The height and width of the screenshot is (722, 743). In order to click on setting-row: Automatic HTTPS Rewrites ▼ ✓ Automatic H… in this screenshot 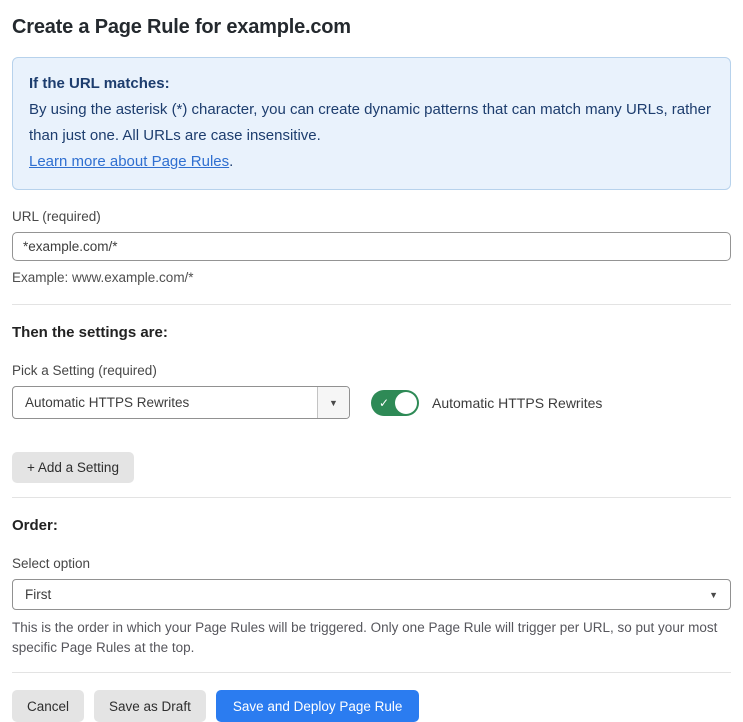, I will do `click(371, 402)`.